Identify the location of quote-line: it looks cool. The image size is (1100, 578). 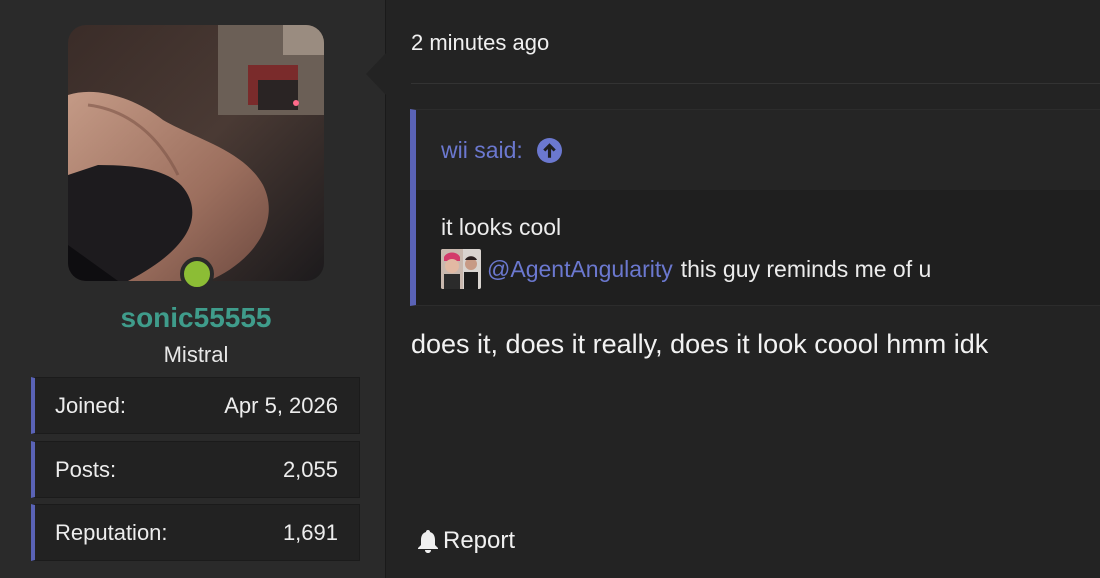
(501, 227).